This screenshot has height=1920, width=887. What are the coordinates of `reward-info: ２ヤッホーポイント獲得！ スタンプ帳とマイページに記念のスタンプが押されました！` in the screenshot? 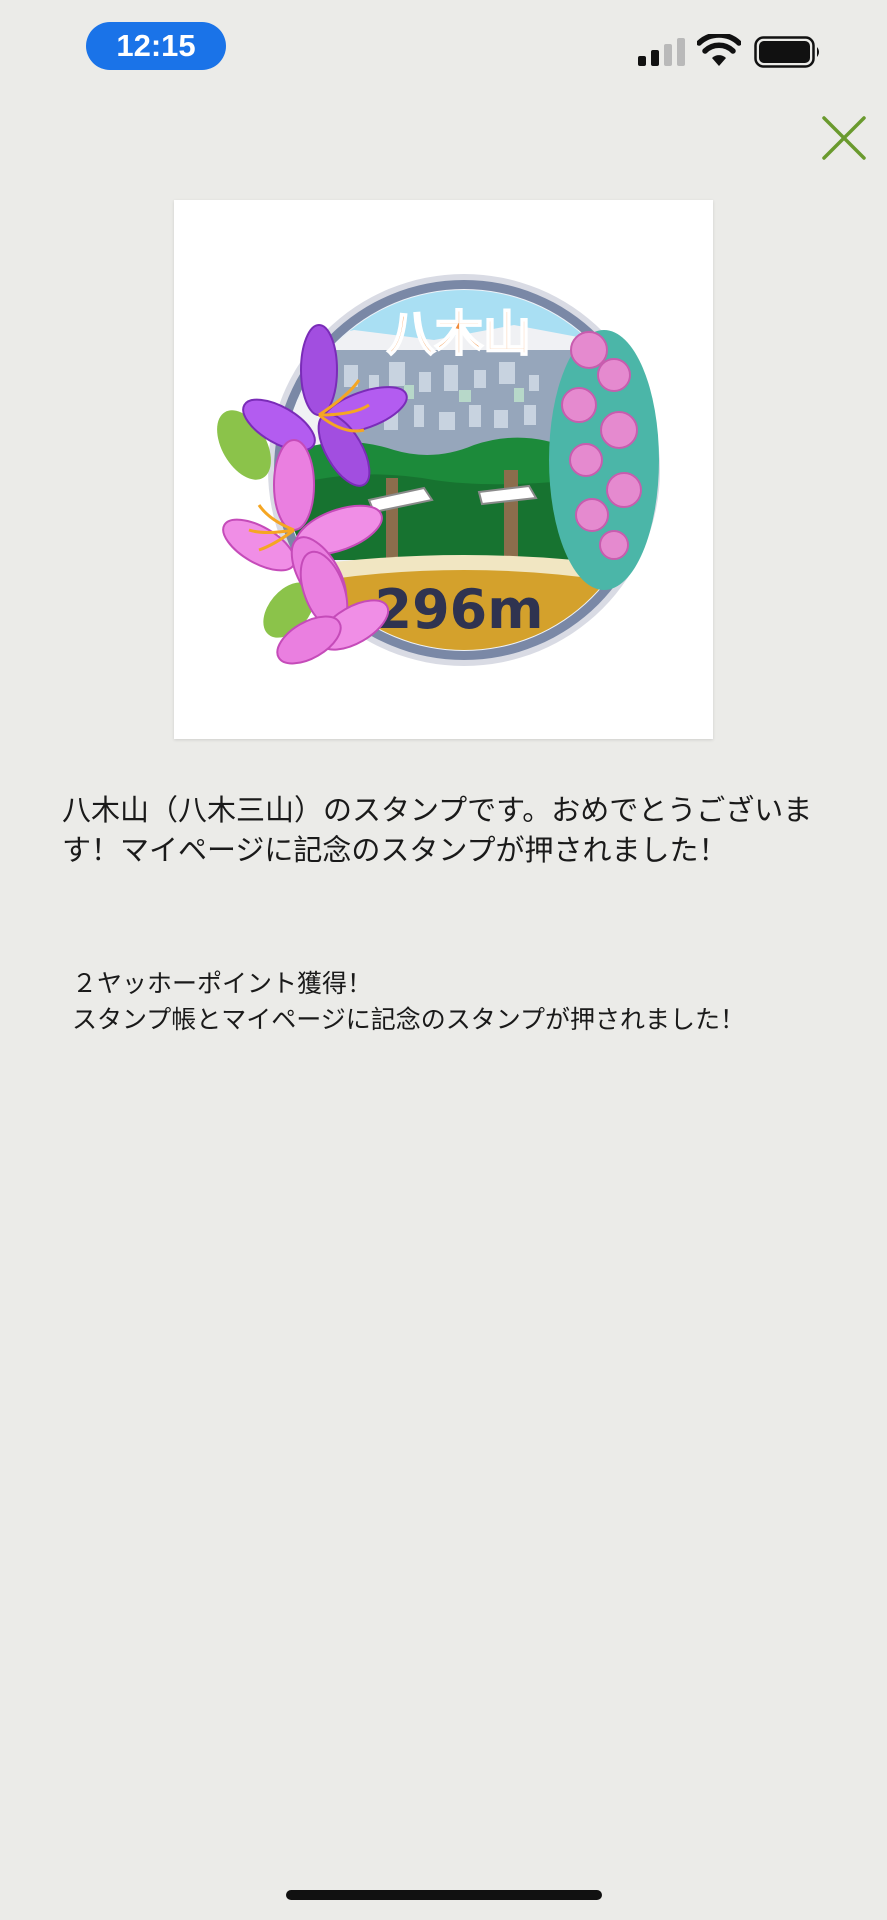 It's located at (467, 1002).